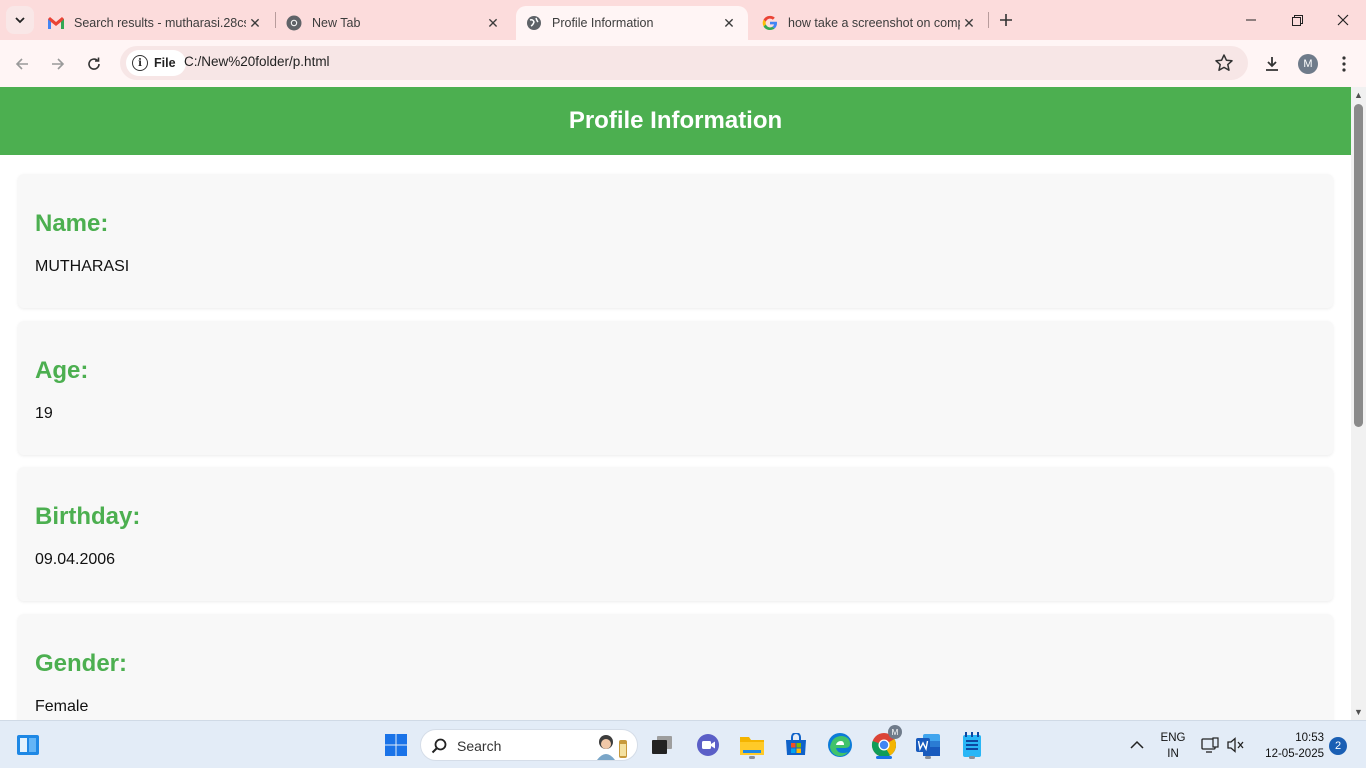 The width and height of the screenshot is (1366, 768). I want to click on plus-icon, so click(1006, 20).